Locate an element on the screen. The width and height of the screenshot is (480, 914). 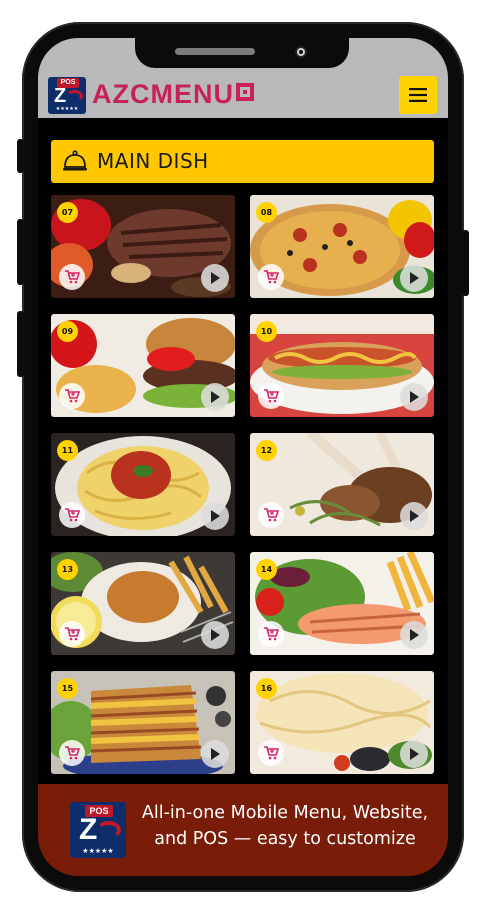
camera is located at coordinates (301, 52).